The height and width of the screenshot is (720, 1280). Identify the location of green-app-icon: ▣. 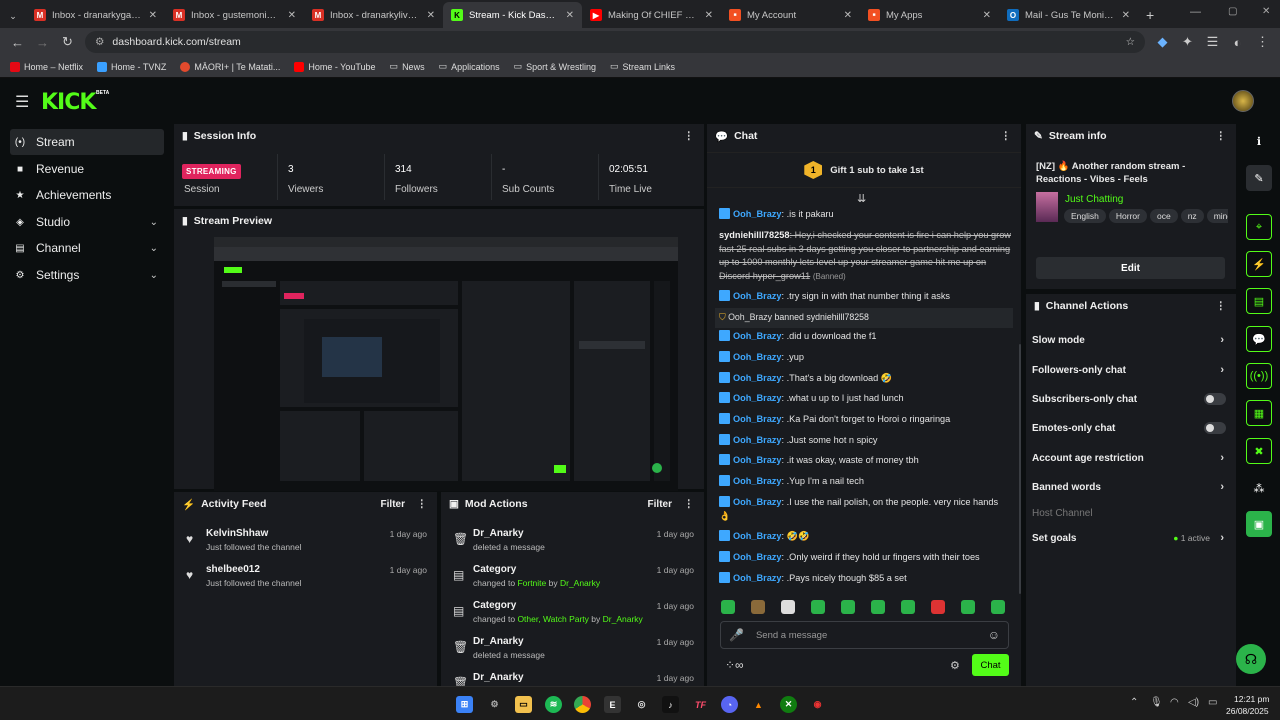
(1259, 524).